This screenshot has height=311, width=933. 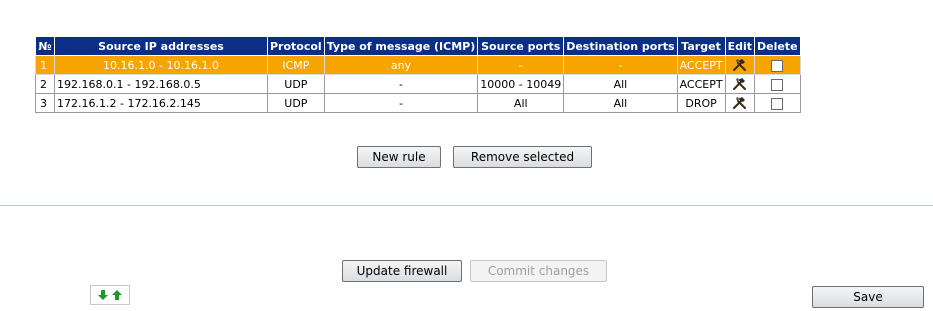 I want to click on col-number: №, so click(x=45, y=46).